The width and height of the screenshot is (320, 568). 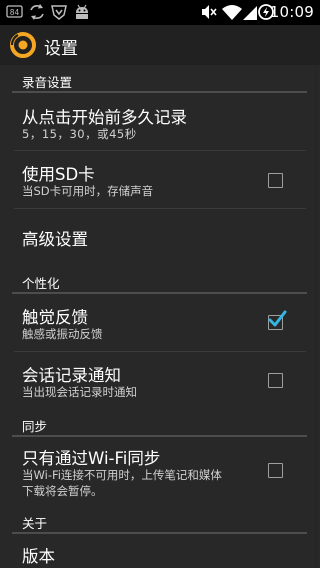 I want to click on use-sd-checkbox, so click(x=275, y=180).